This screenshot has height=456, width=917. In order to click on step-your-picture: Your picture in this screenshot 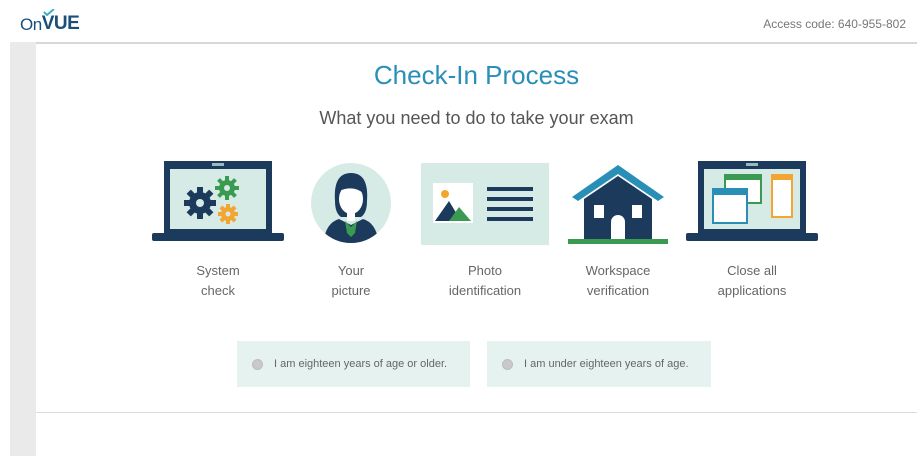, I will do `click(351, 230)`.